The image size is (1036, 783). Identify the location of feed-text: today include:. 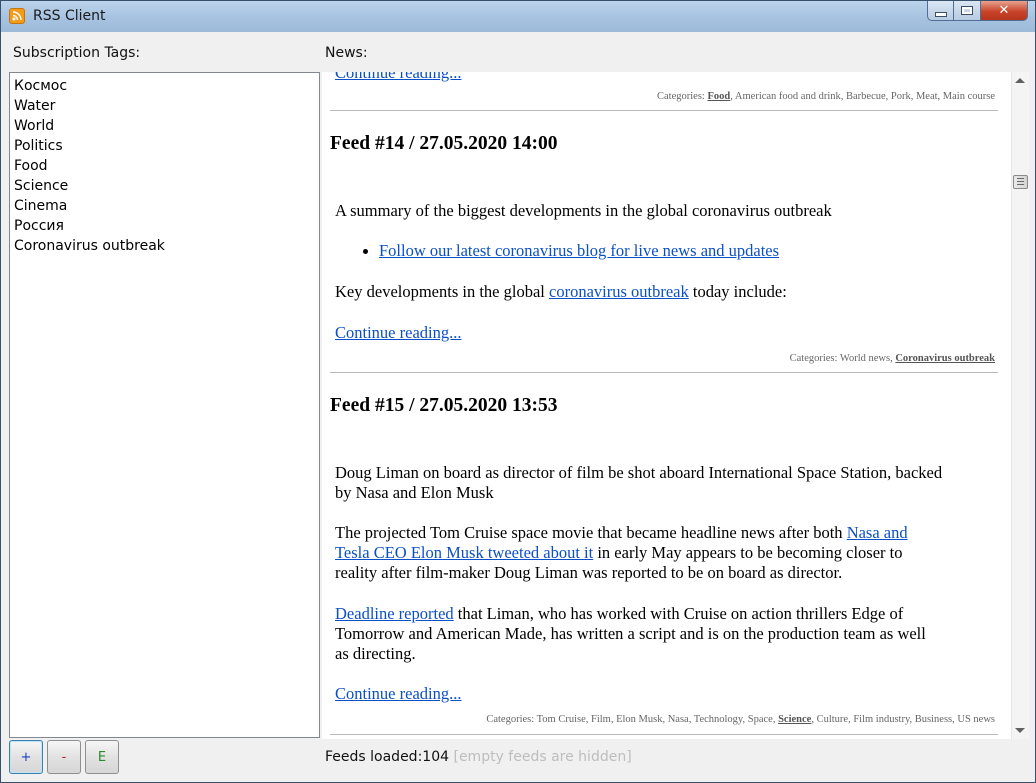
(739, 291).